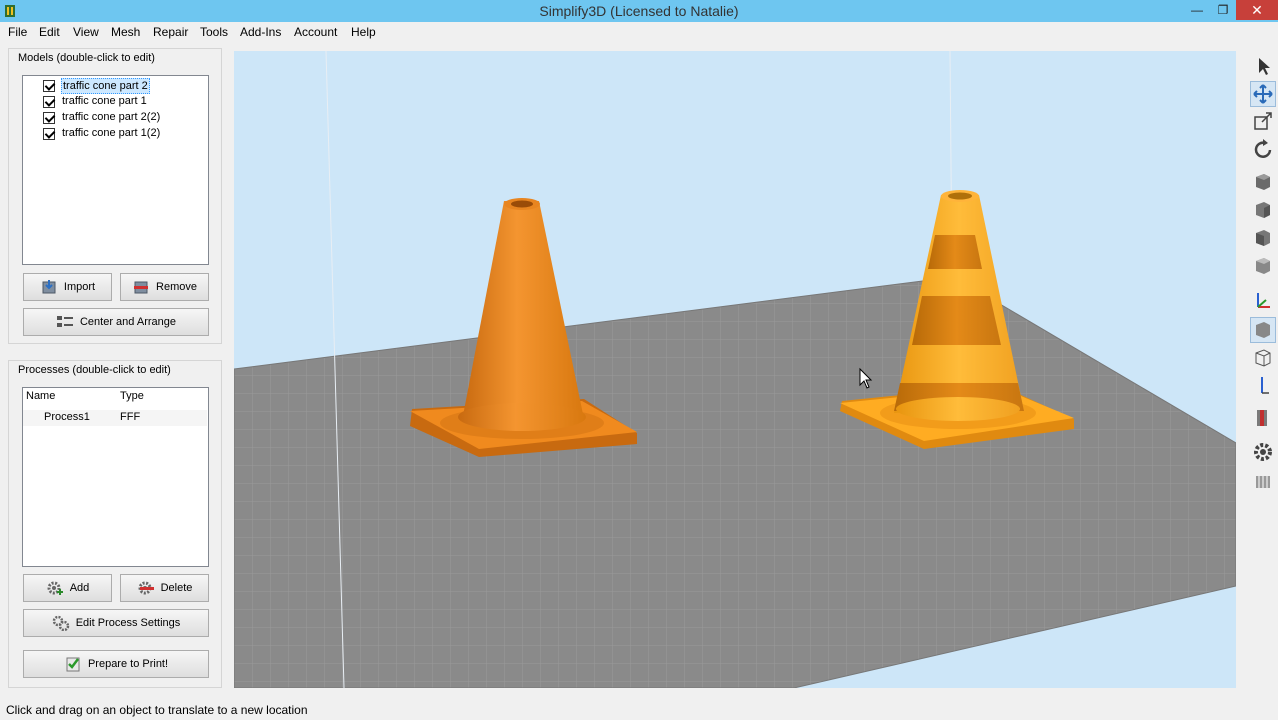 The image size is (1278, 720). I want to click on model-label: traffic cone part 2(2), so click(111, 117).